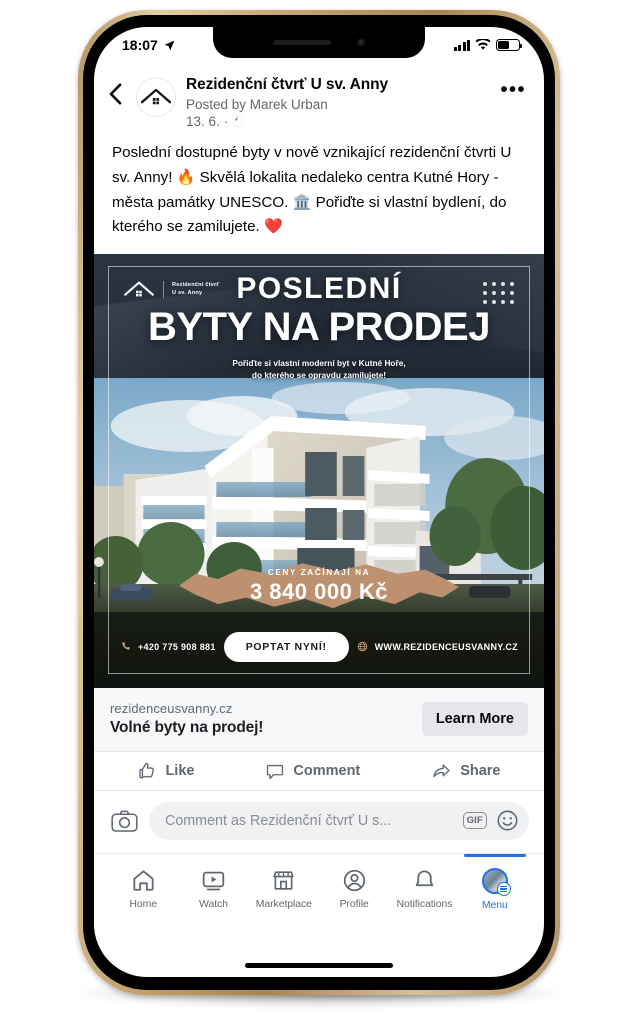  I want to click on nav-label-watch: Watch, so click(213, 903).